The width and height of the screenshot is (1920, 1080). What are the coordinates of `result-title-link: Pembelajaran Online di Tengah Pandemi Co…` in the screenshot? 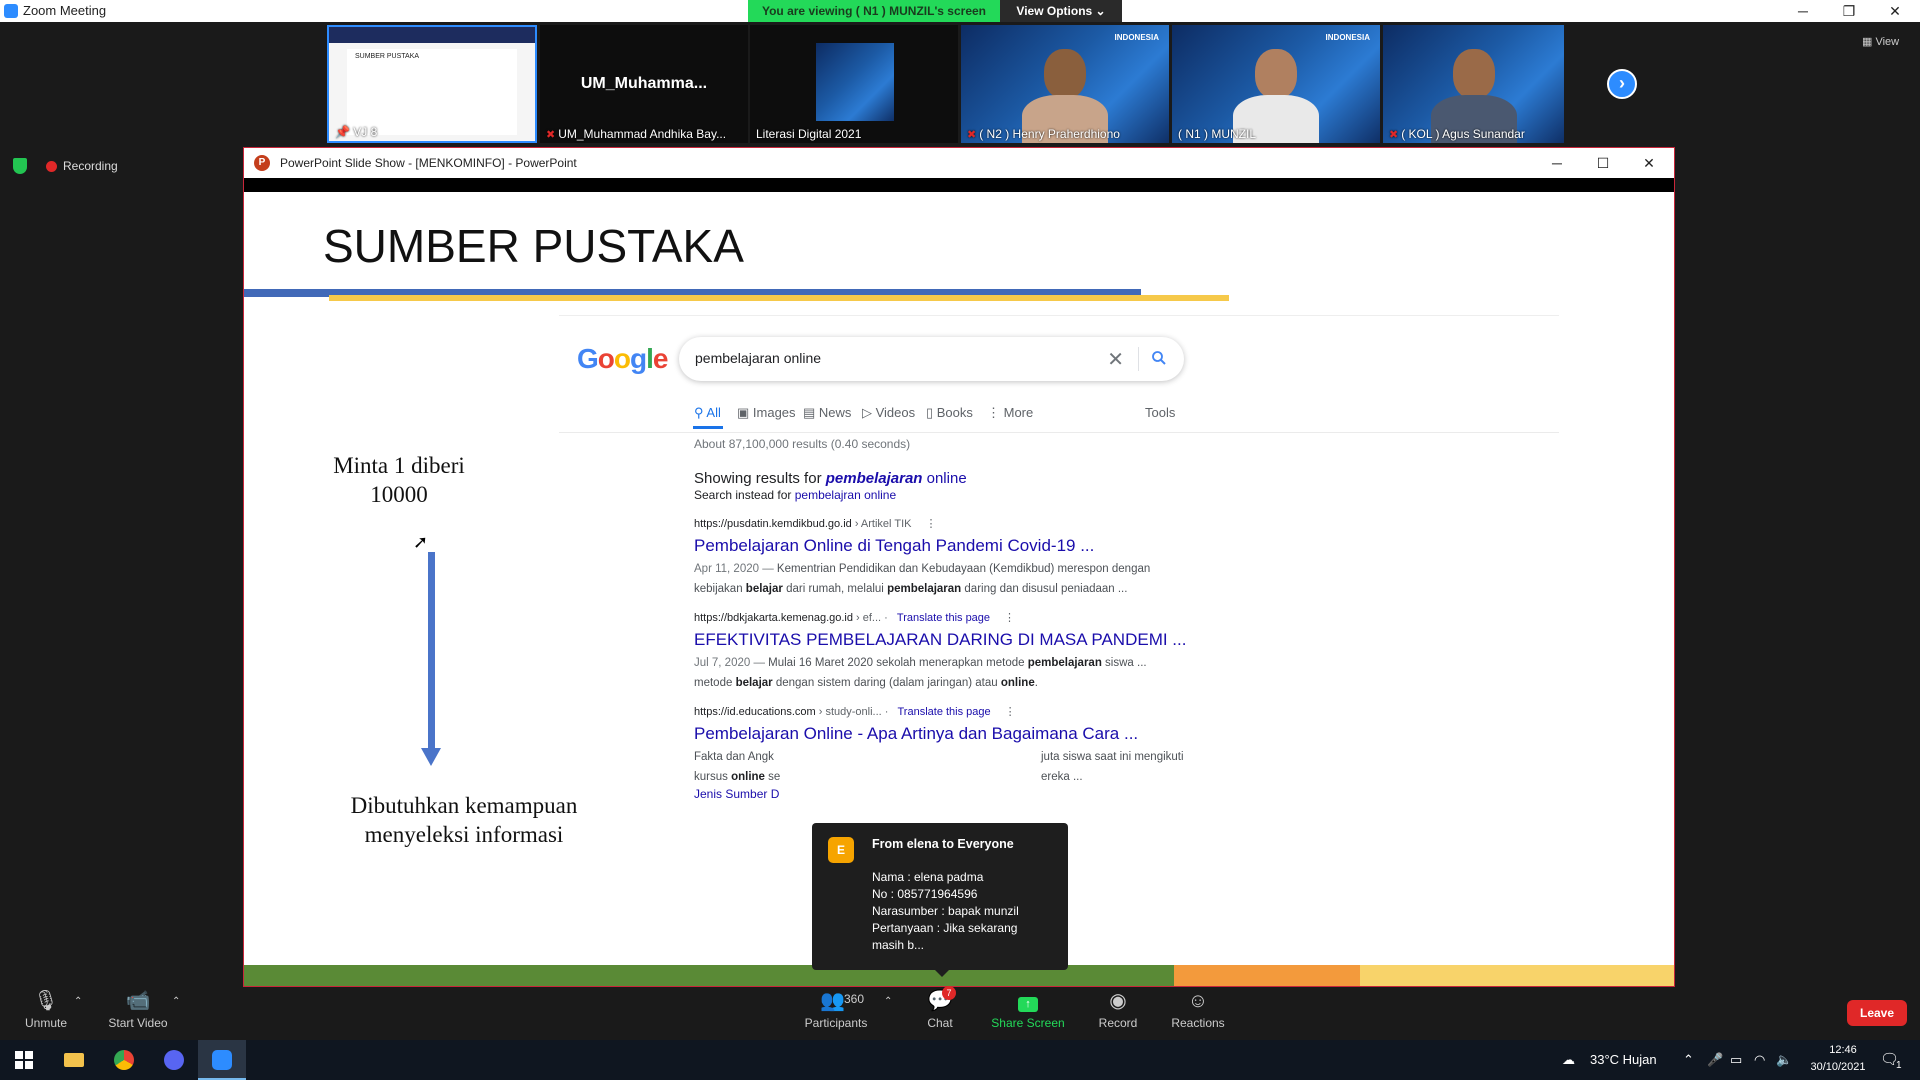 It's located at (964, 546).